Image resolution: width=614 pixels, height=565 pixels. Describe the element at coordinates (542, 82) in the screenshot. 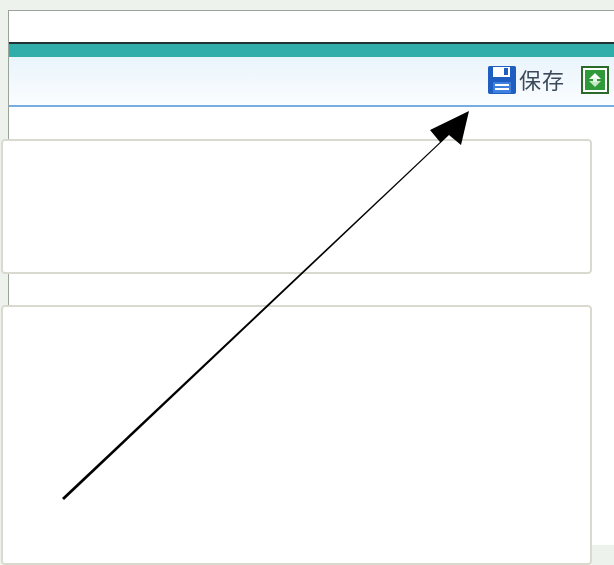

I see `save-button-label: 保存` at that location.